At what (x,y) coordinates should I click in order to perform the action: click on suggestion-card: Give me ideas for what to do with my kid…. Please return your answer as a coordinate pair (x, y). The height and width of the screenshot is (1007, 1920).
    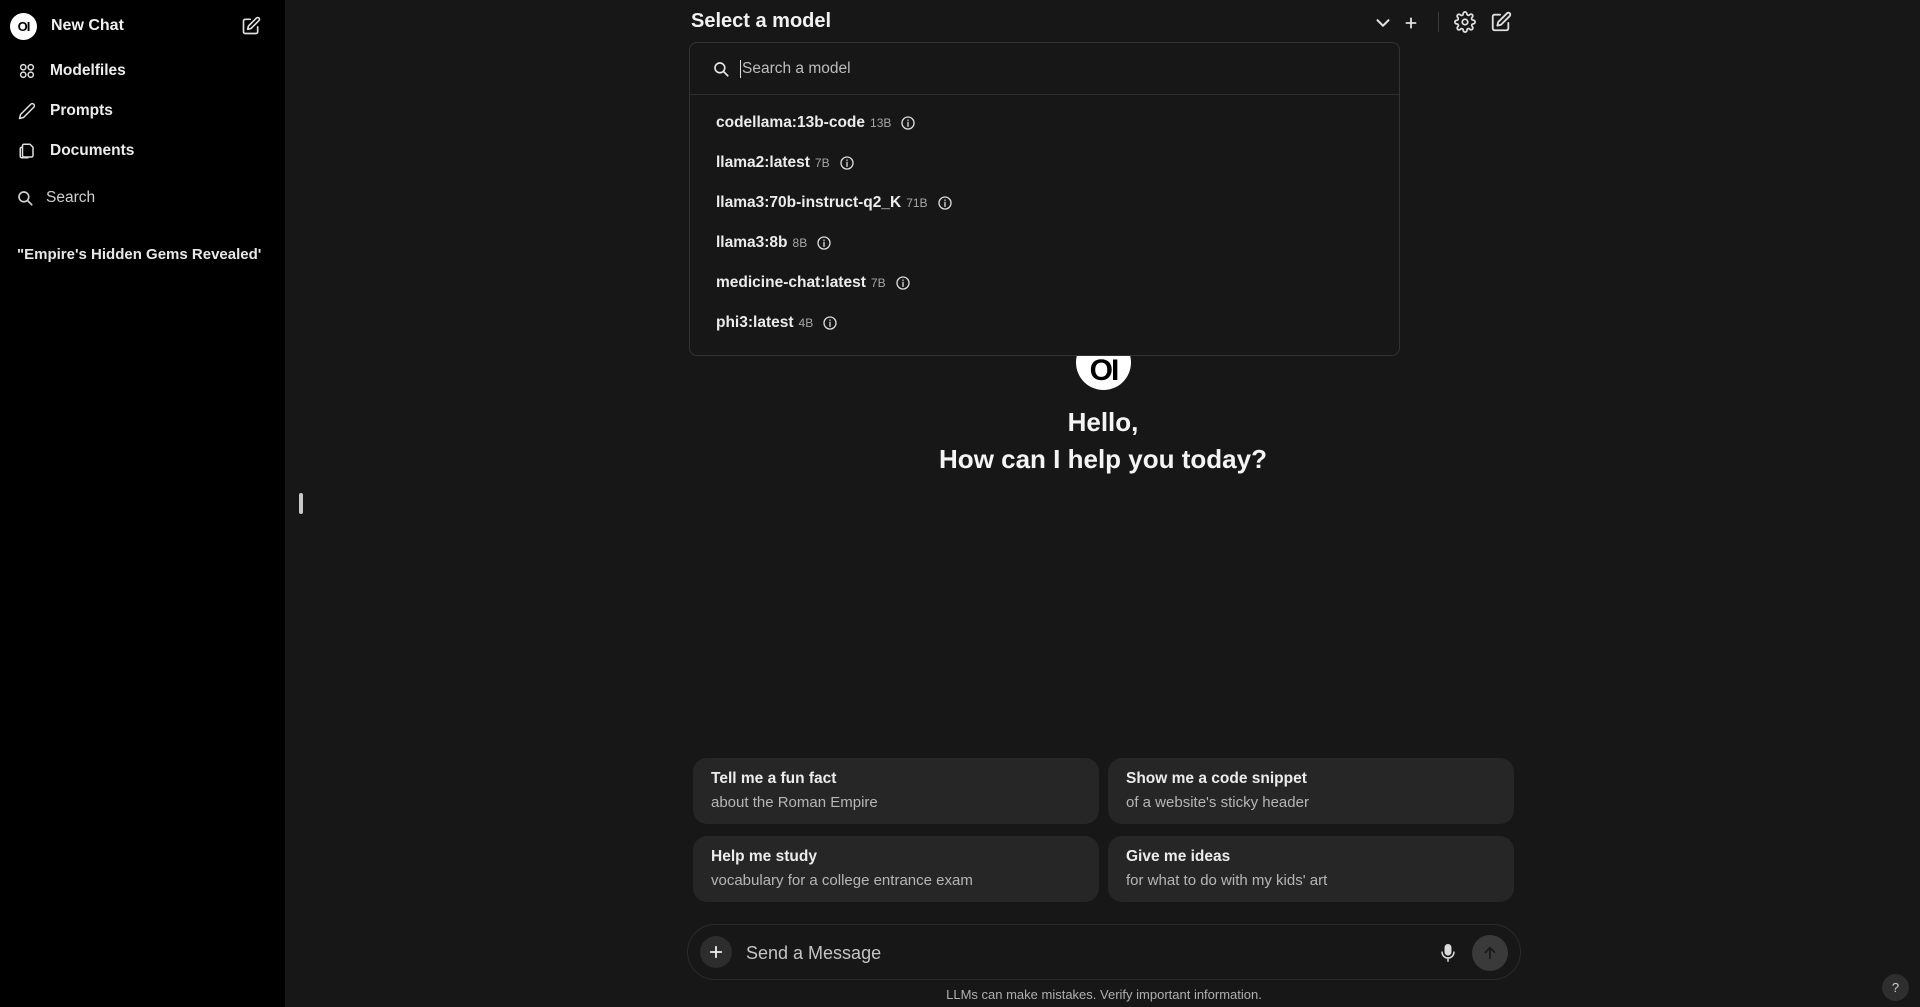
    Looking at the image, I should click on (1311, 869).